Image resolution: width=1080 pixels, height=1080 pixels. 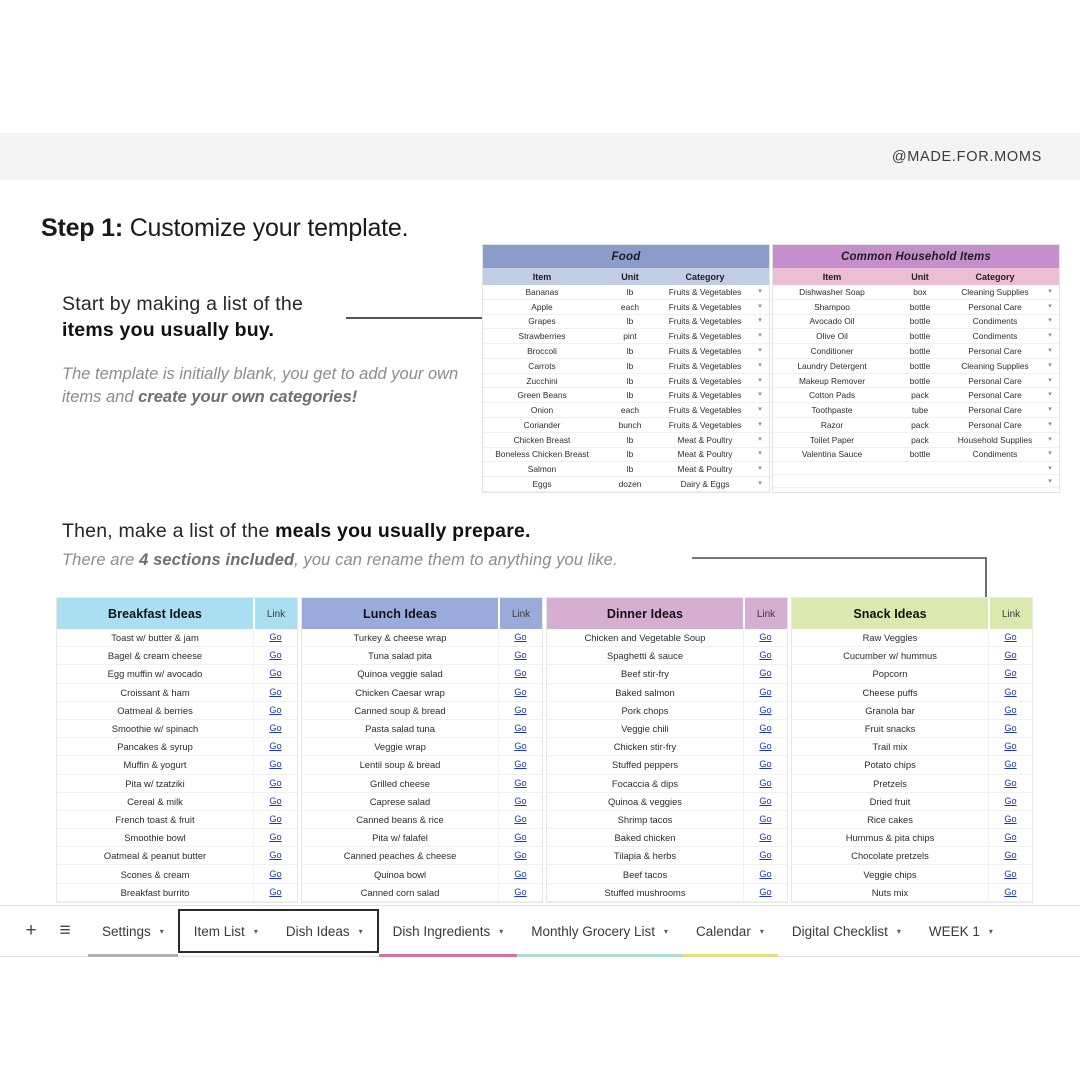 What do you see at coordinates (177, 710) in the screenshot?
I see `list-item: Oatmeal & berries Go` at bounding box center [177, 710].